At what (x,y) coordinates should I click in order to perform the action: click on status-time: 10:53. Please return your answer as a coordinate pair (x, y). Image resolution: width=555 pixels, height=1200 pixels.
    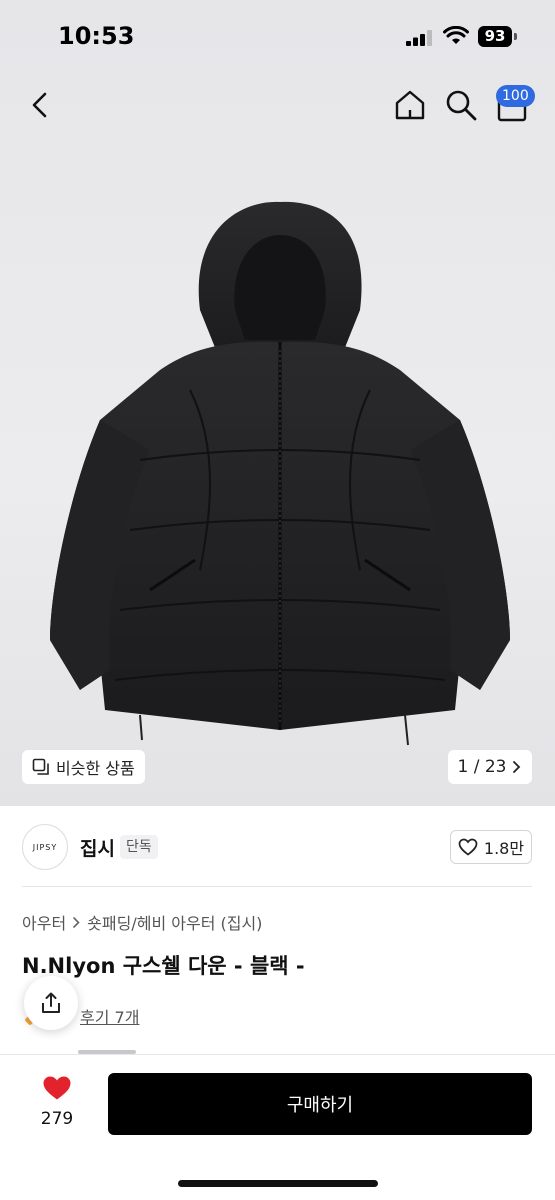
    Looking at the image, I should click on (96, 36).